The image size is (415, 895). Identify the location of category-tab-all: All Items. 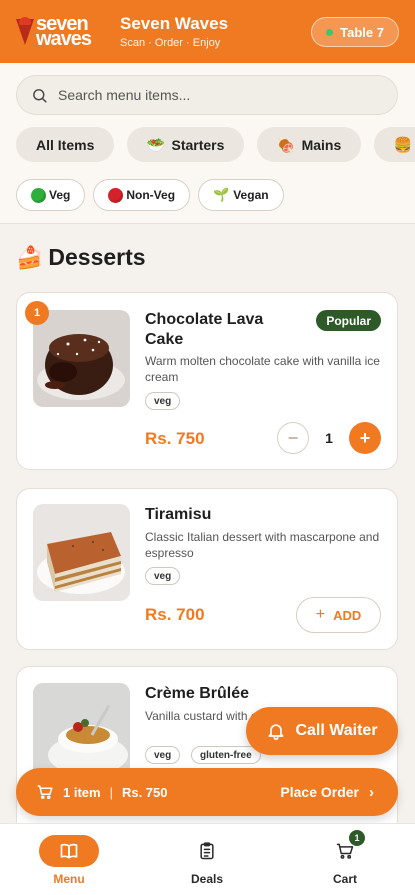
(65, 144).